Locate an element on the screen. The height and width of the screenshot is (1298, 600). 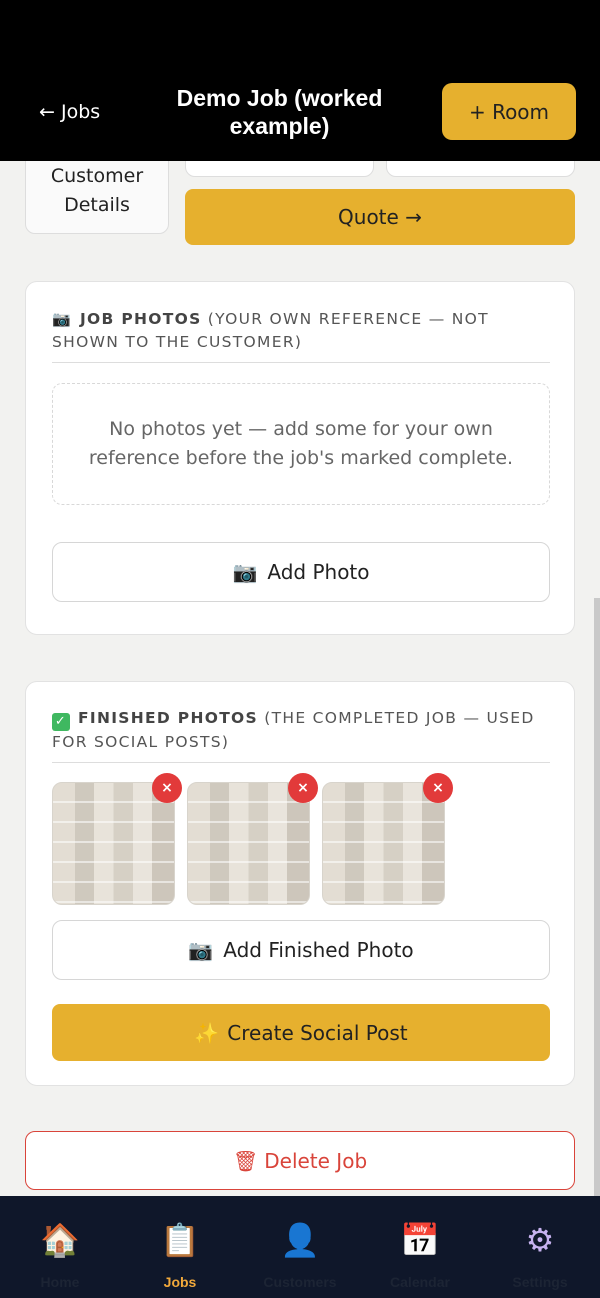
add-finished-photo-label: Add Finished Photo is located at coordinates (318, 950).